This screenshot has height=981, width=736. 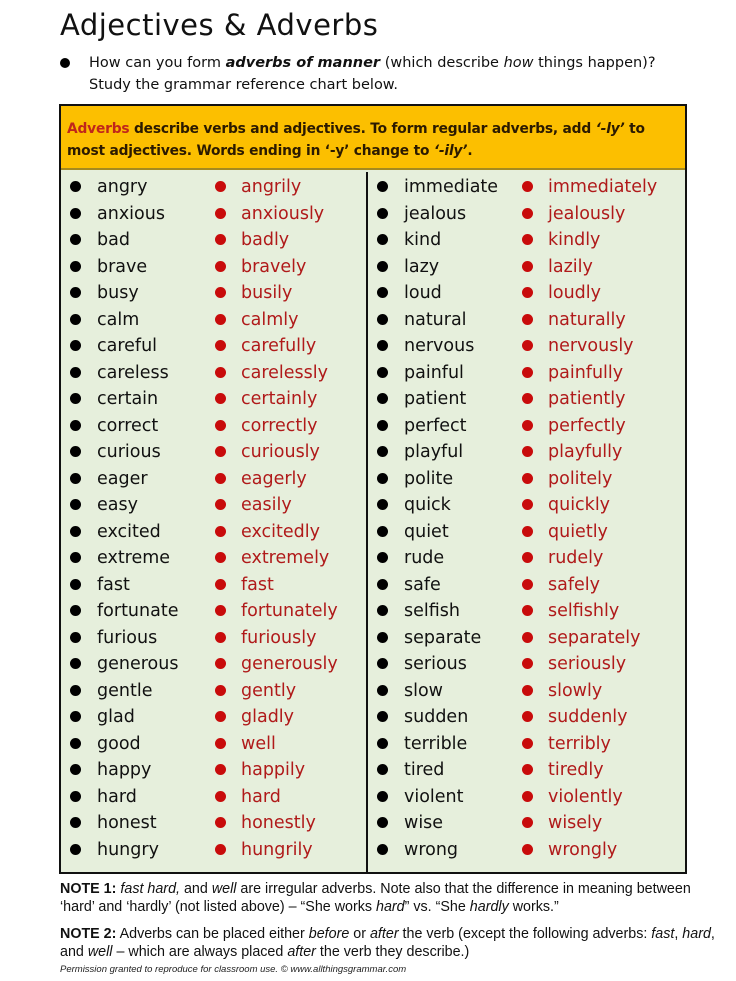 I want to click on adjective: bad, so click(x=113, y=240).